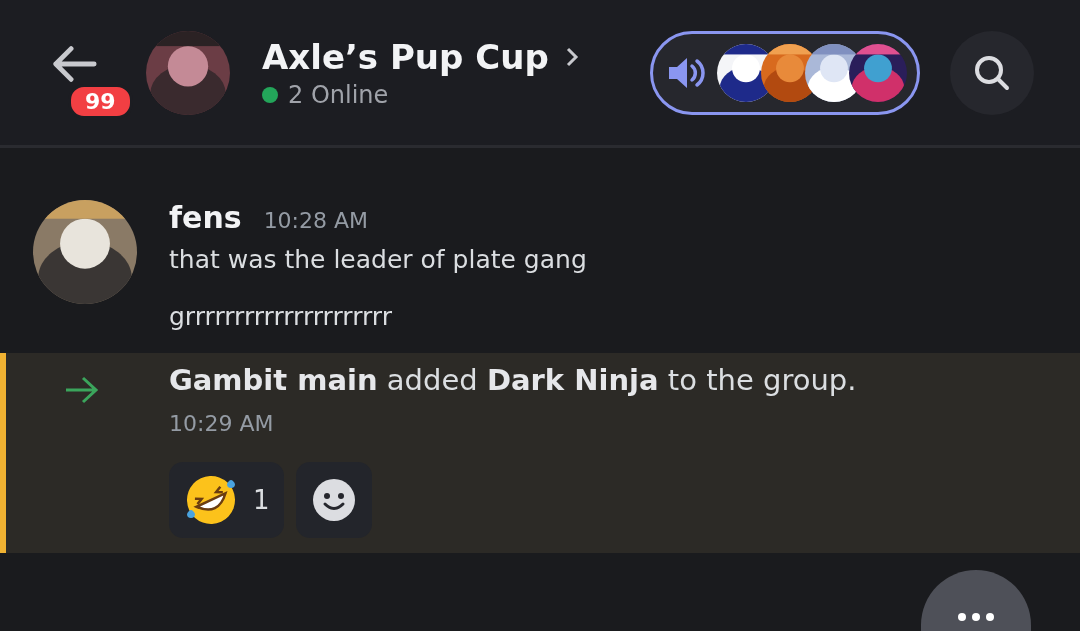 This screenshot has width=1080, height=631. I want to click on author-name: fens, so click(205, 217).